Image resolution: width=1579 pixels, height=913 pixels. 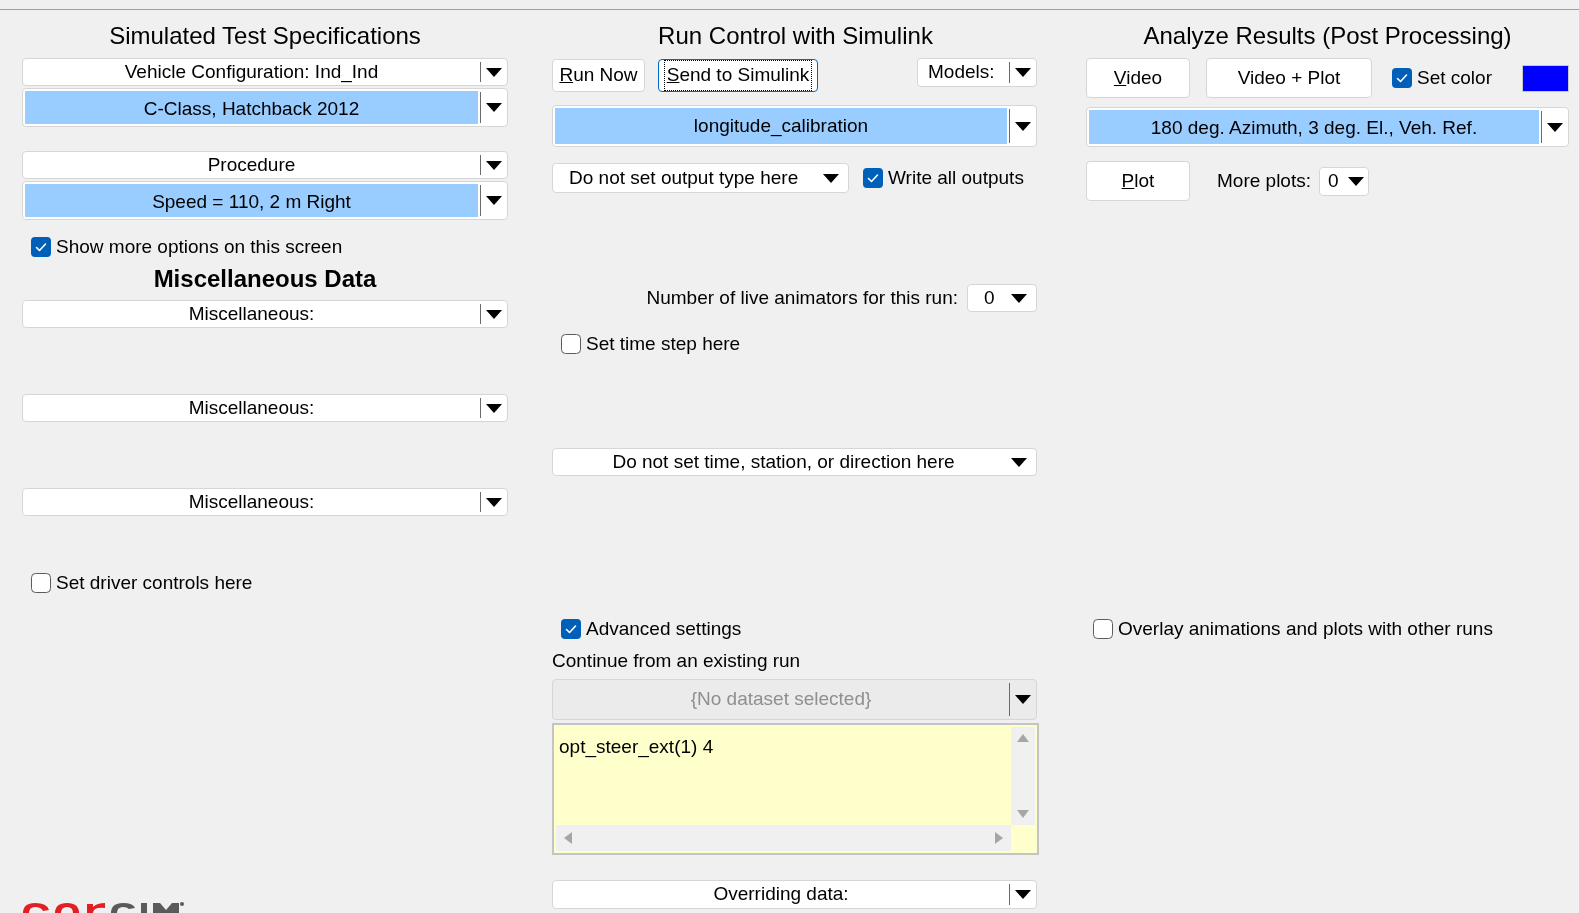 I want to click on dataset-dropdown: Speed = 110, 2 m Right, so click(x=265, y=200).